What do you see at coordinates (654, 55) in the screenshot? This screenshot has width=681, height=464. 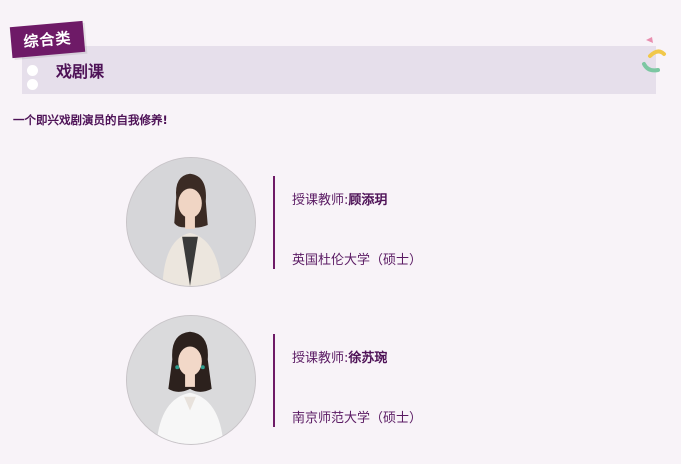 I see `confetti-icon` at bounding box center [654, 55].